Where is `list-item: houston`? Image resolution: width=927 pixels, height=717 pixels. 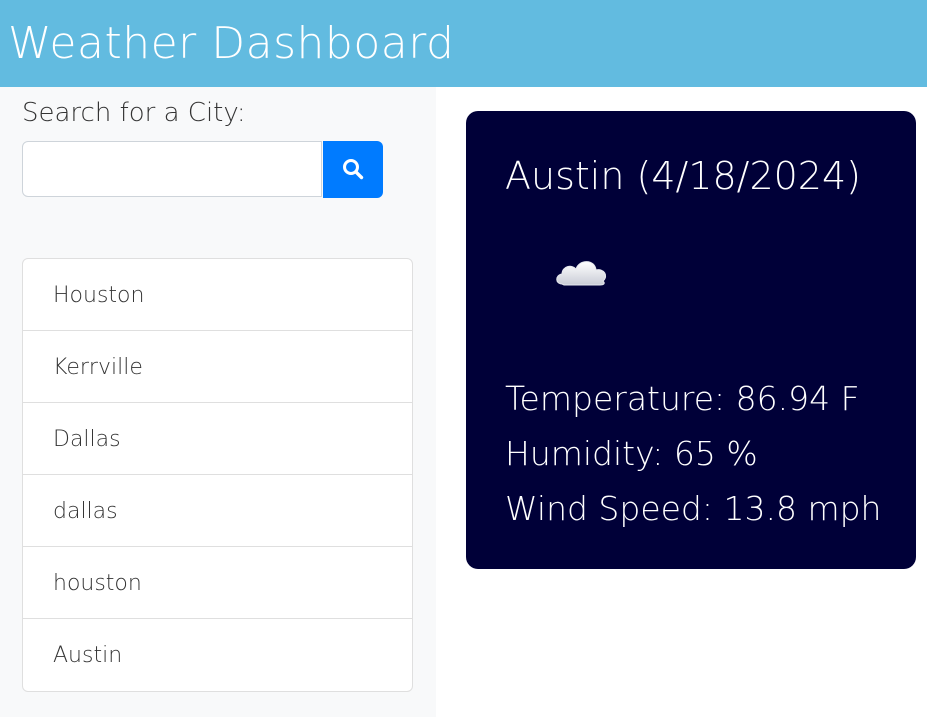 list-item: houston is located at coordinates (217, 583).